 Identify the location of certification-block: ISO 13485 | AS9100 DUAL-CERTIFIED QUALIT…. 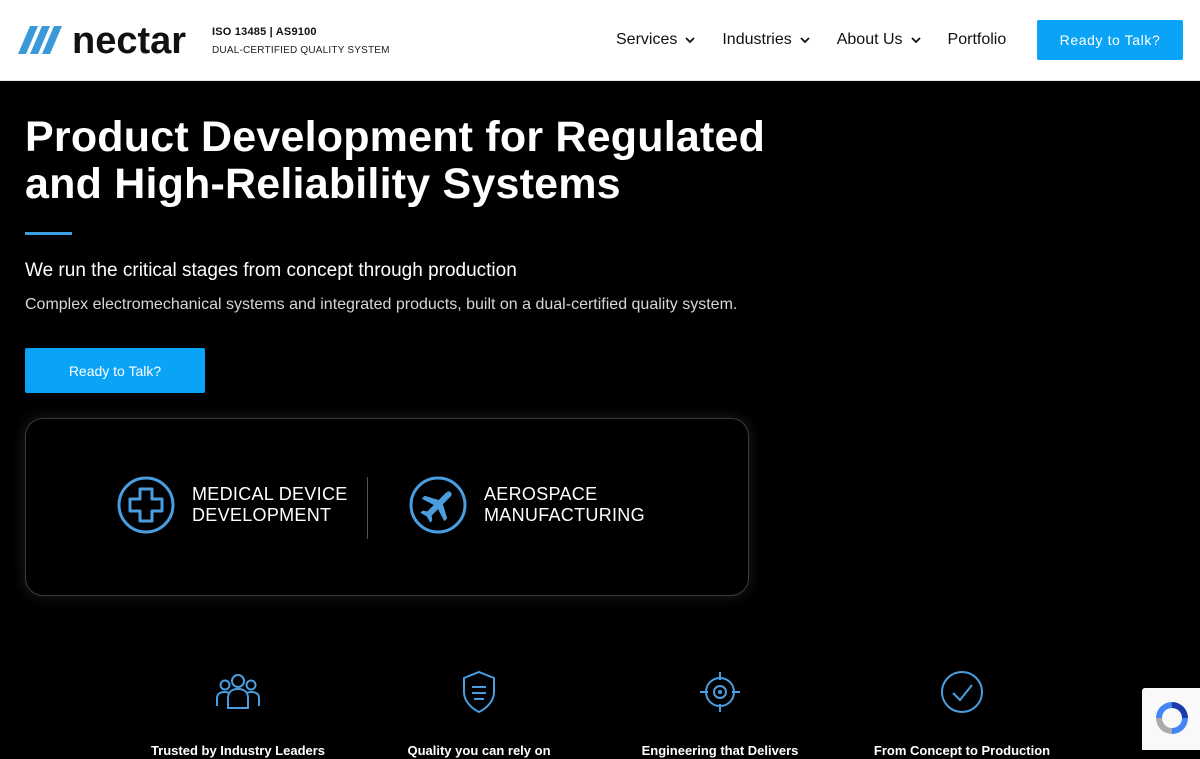
(301, 41).